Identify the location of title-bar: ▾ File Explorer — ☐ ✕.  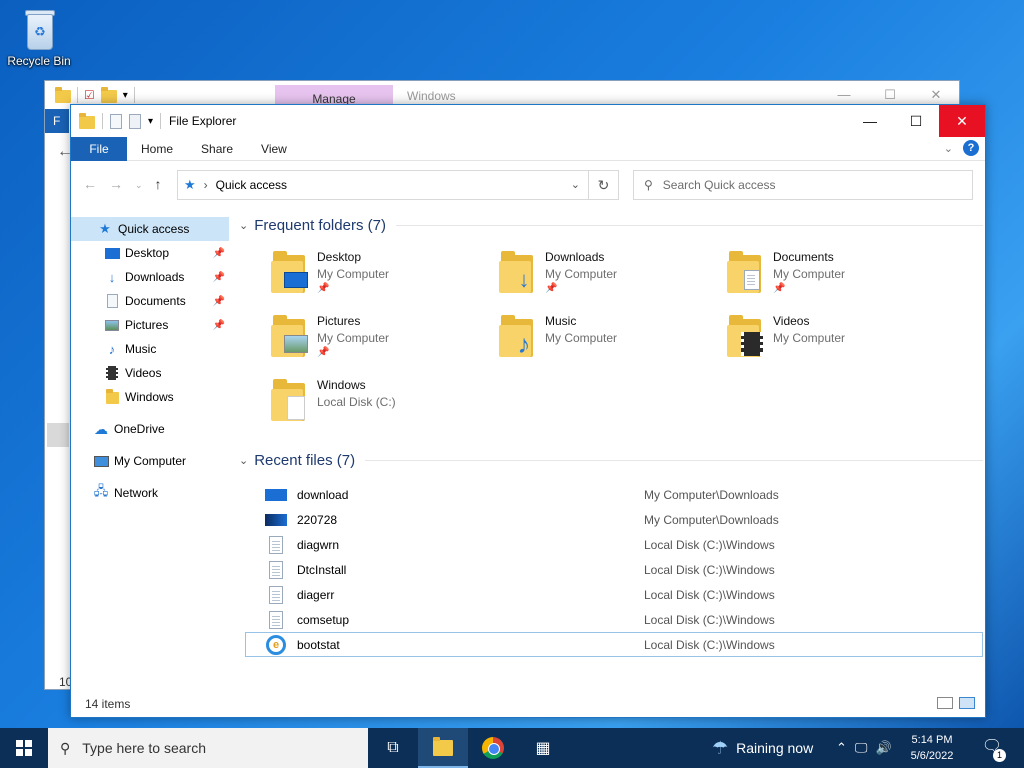
(528, 121).